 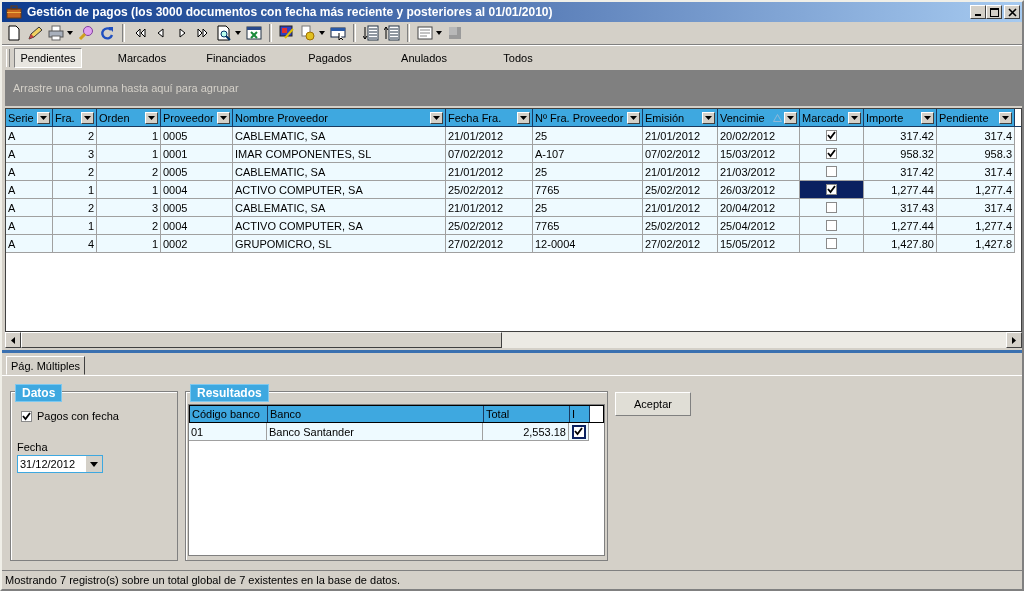 I want to click on column-header: Fra., so click(x=75, y=117).